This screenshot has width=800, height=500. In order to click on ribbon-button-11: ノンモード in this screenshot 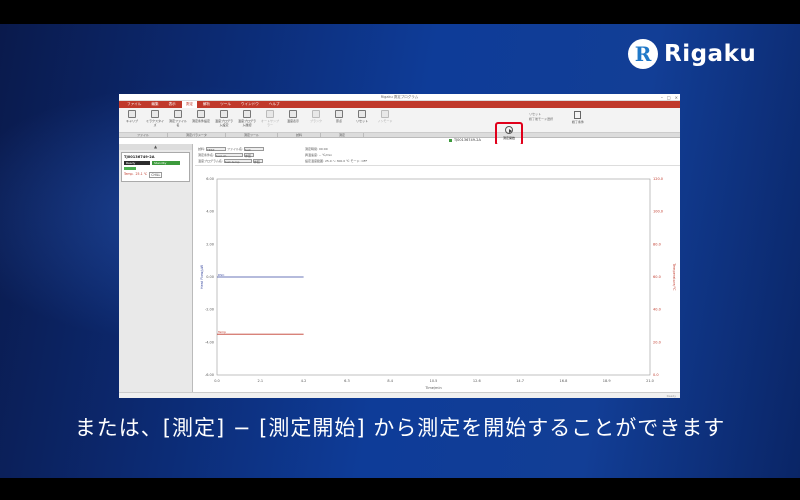, I will do `click(385, 116)`.